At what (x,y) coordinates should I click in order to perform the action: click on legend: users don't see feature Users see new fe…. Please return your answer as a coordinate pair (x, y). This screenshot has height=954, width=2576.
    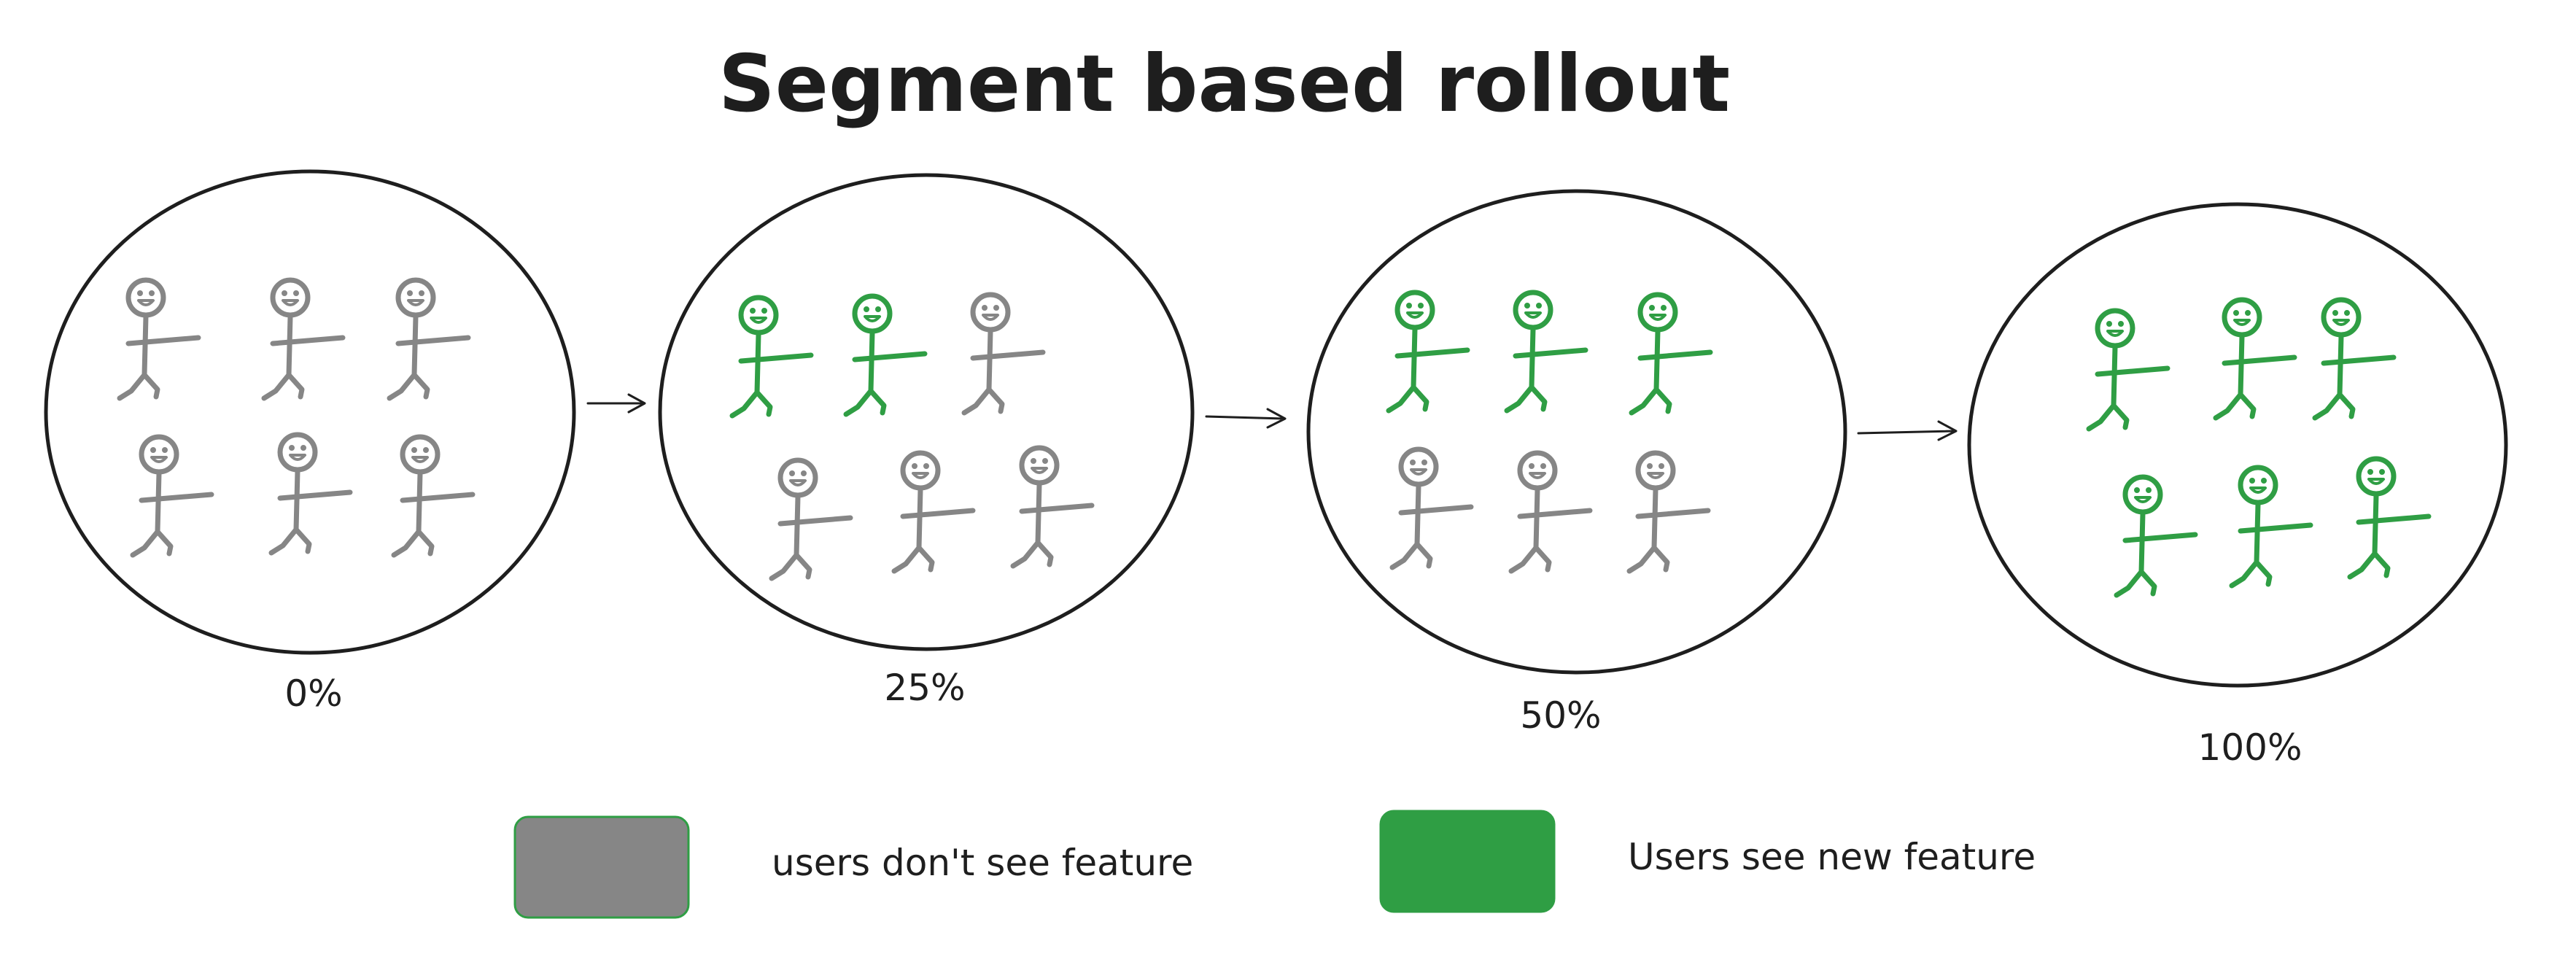
    Looking at the image, I should click on (1274, 864).